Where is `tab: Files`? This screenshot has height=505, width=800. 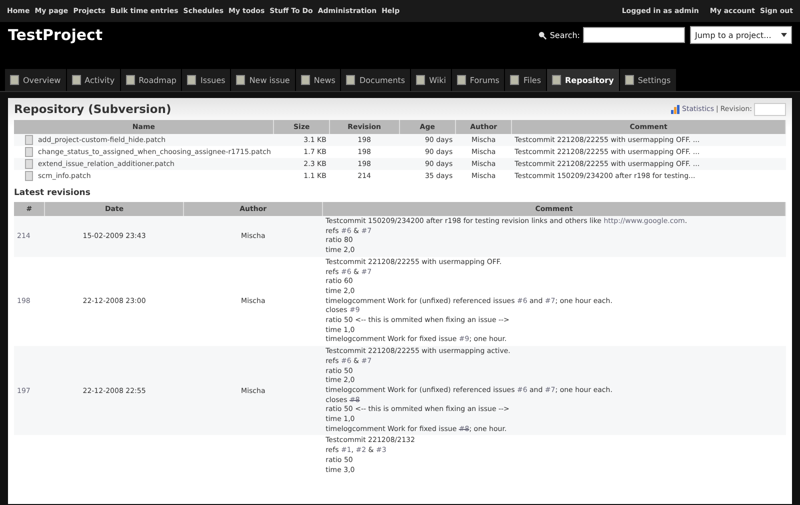
tab: Files is located at coordinates (526, 80).